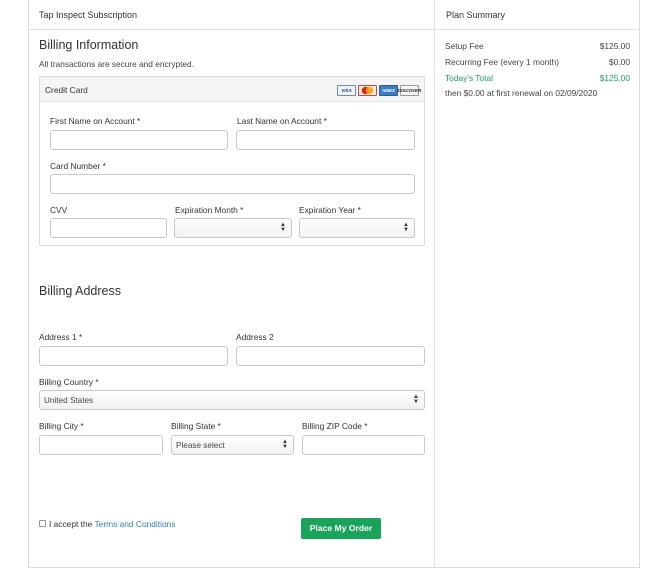 The height and width of the screenshot is (577, 661). What do you see at coordinates (469, 78) in the screenshot?
I see `todays-total-label: Today's Total` at bounding box center [469, 78].